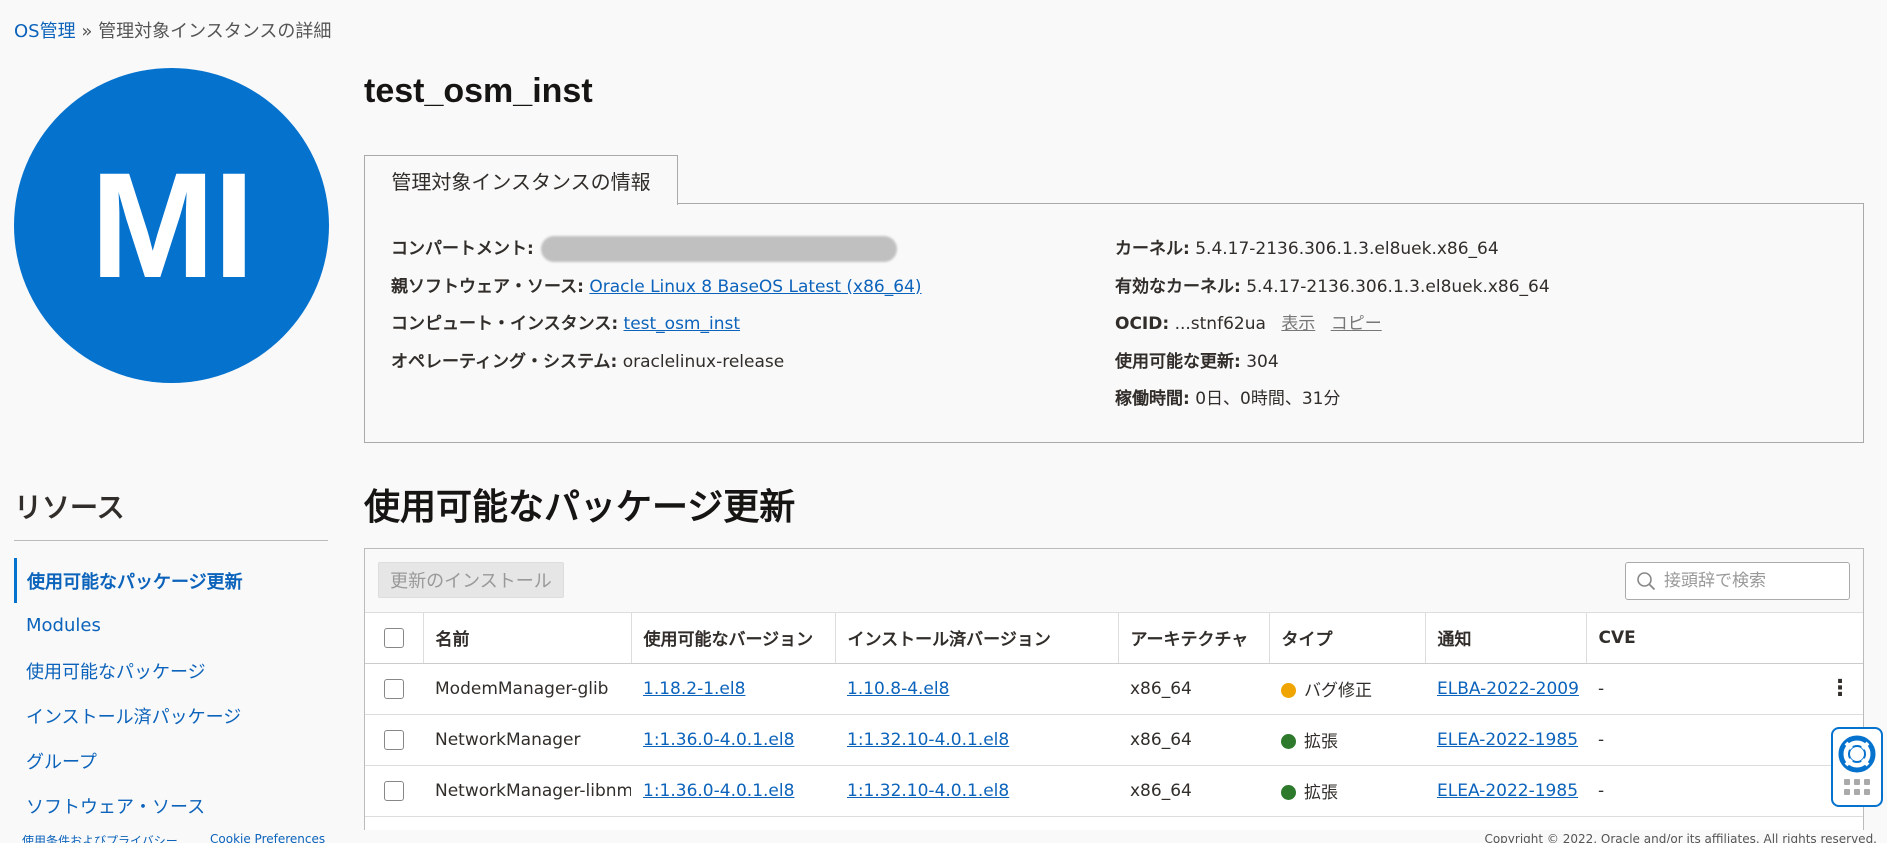 The width and height of the screenshot is (1887, 843). What do you see at coordinates (580, 506) in the screenshot?
I see `section-title: 使用可能なパッケージ更新` at bounding box center [580, 506].